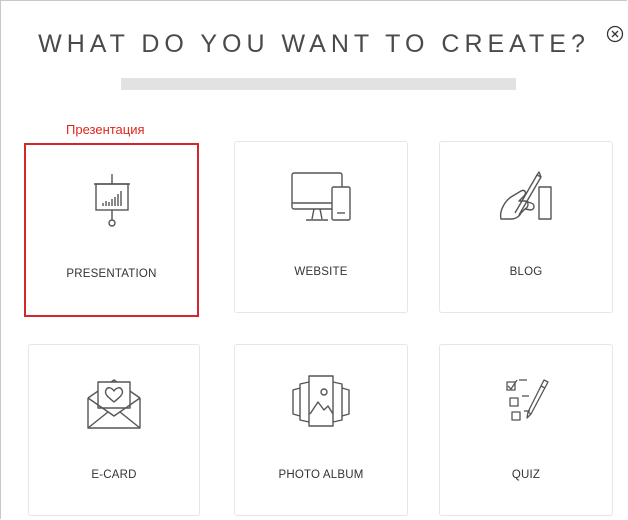  I want to click on photo-stack-icon, so click(321, 402).